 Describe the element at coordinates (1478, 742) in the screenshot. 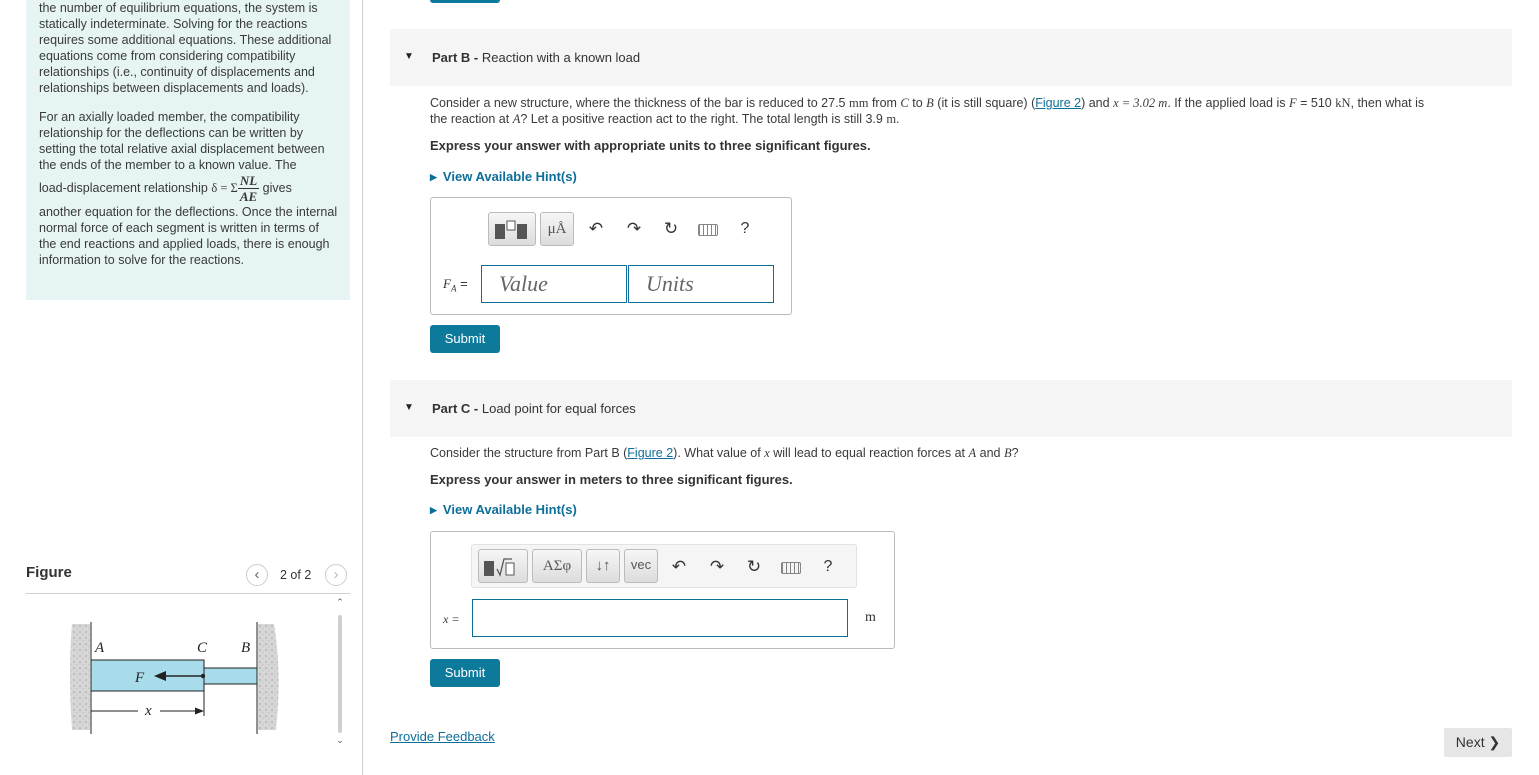

I see `next-button: Next ❯` at that location.